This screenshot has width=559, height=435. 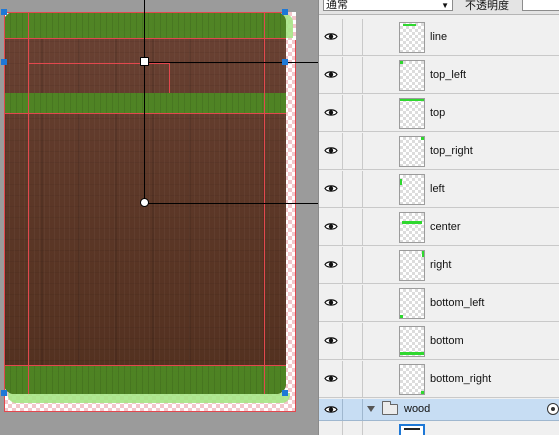 I want to click on selection-handle-bottom-left, so click(x=4, y=393).